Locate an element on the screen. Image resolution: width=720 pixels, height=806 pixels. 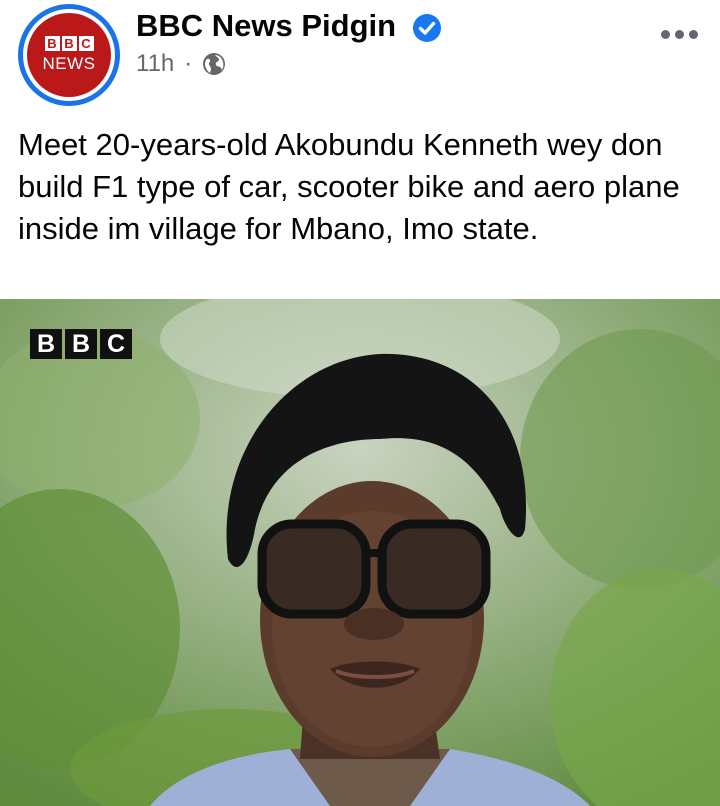
bbc-news-logo: B B C NEWS is located at coordinates (69, 55).